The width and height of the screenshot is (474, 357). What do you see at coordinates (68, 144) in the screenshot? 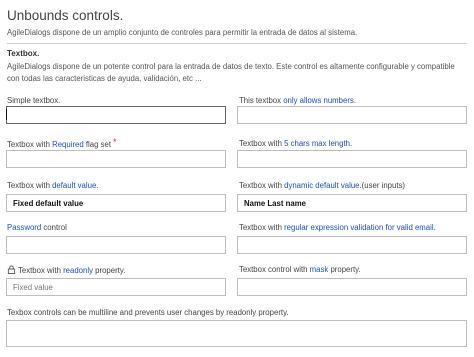
I see `label-highlight: Required` at bounding box center [68, 144].